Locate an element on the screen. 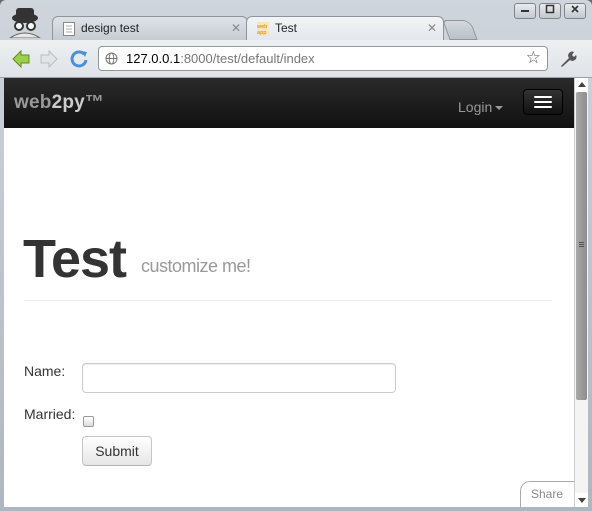 The width and height of the screenshot is (592, 511). brand-bold: 2py is located at coordinates (68, 102).